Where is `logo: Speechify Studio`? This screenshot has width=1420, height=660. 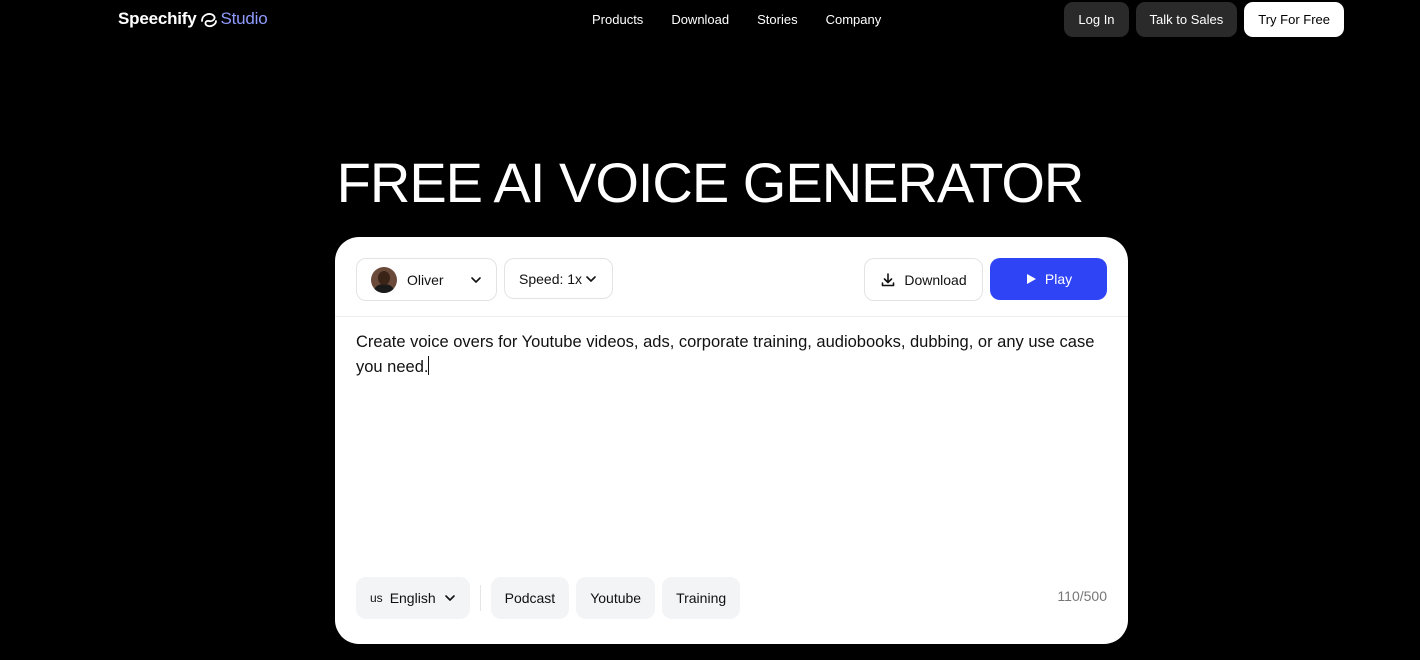
logo: Speechify Studio is located at coordinates (193, 19).